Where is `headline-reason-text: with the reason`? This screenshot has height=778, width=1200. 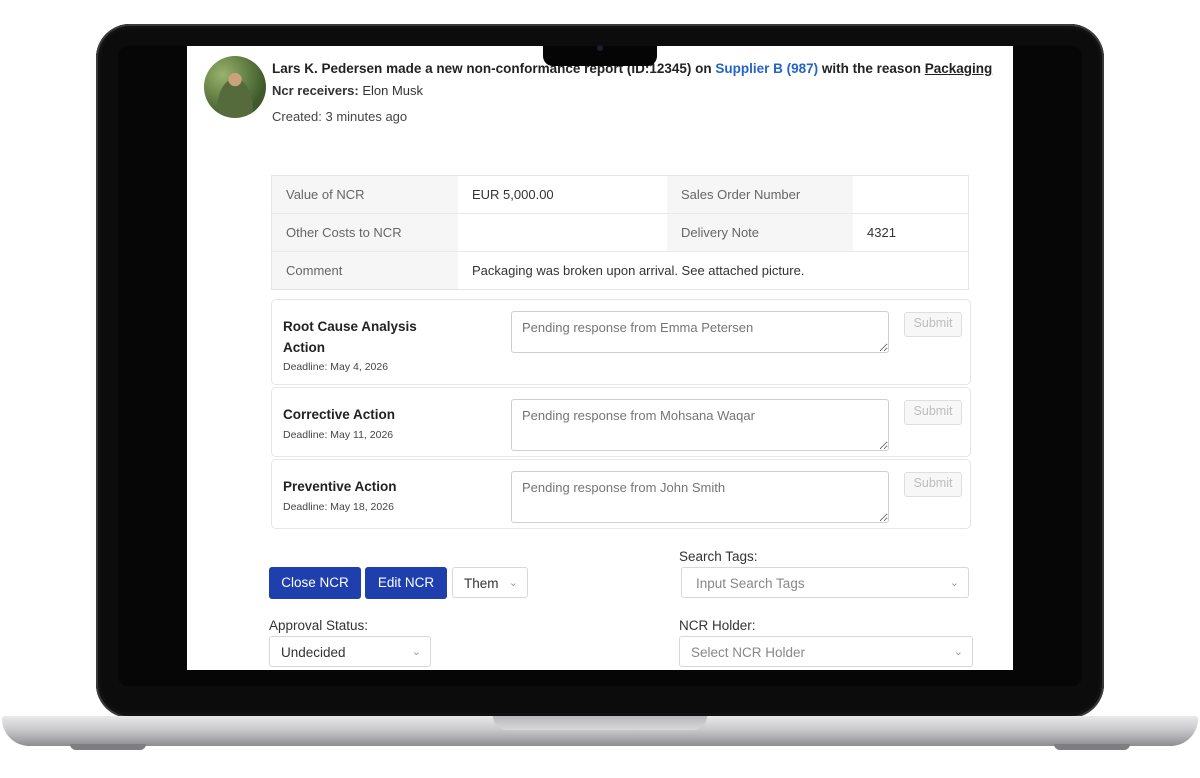
headline-reason-text: with the reason is located at coordinates (871, 68).